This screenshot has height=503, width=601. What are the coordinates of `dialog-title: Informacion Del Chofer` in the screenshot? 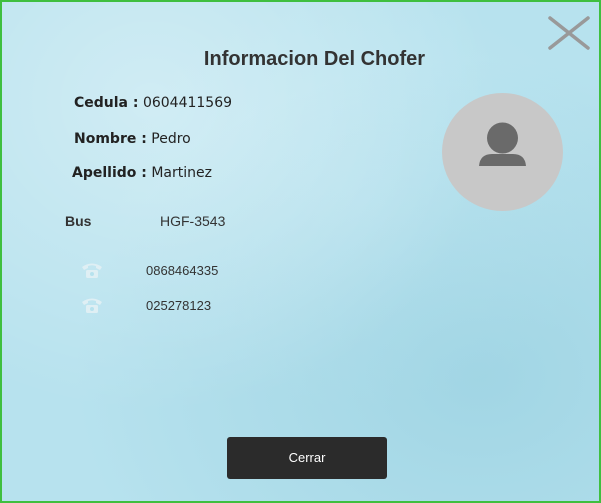 It's located at (314, 59).